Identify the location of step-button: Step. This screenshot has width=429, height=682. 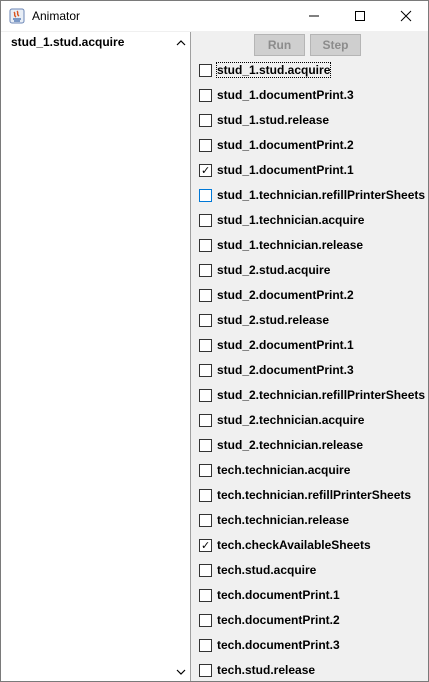
(335, 45).